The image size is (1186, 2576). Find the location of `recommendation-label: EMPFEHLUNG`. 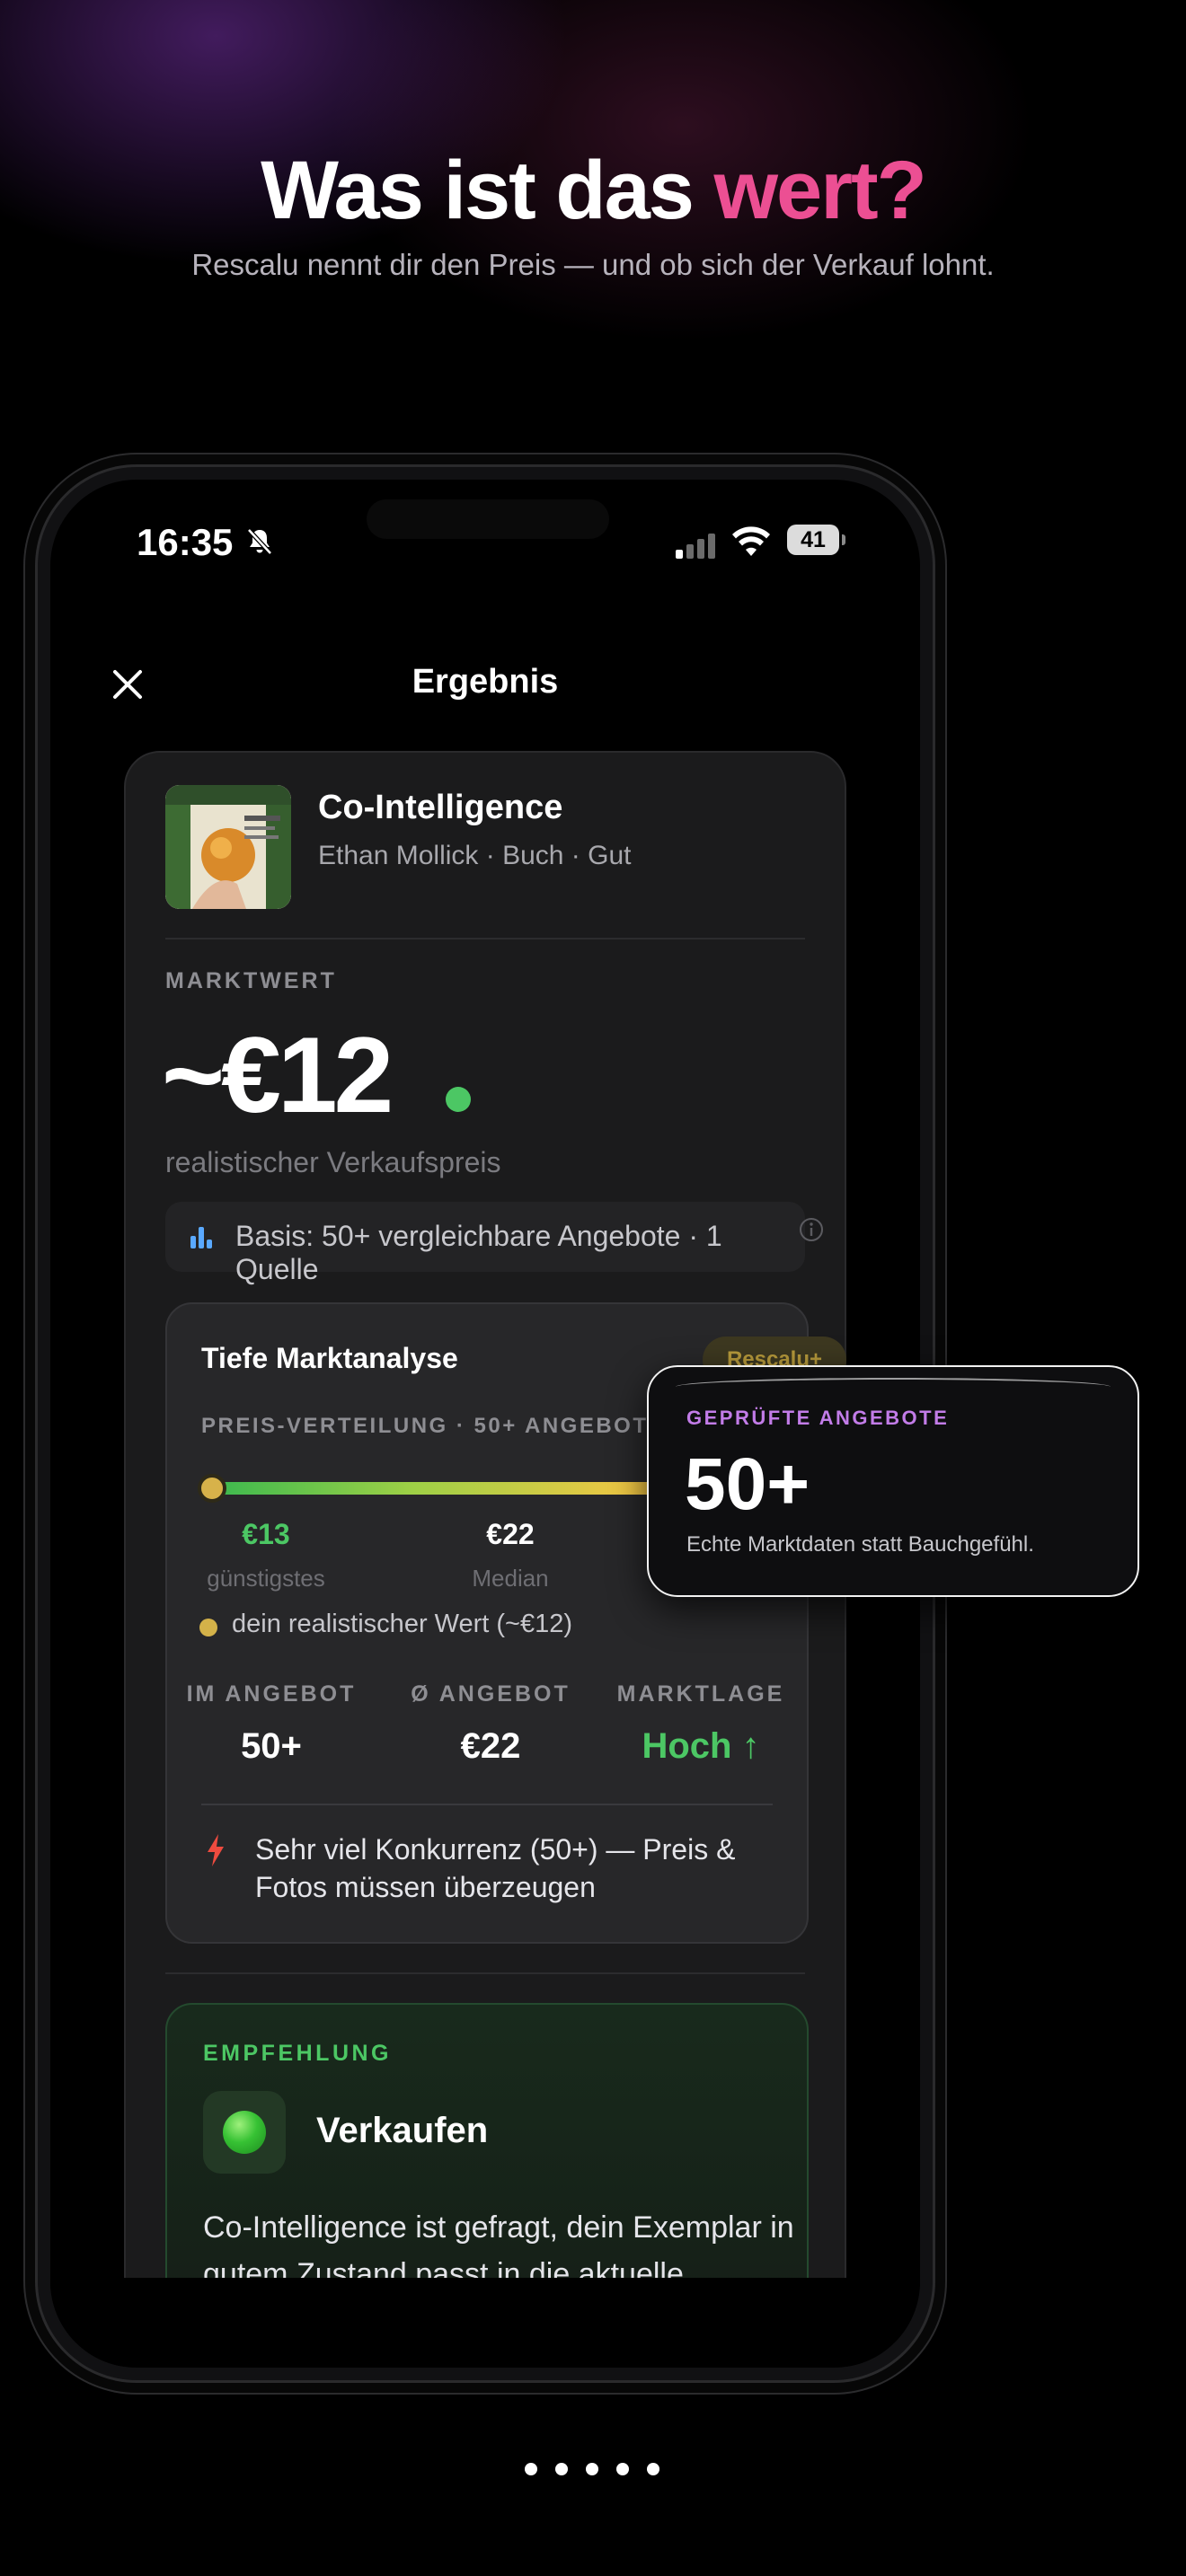

recommendation-label: EMPFEHLUNG is located at coordinates (297, 2053).